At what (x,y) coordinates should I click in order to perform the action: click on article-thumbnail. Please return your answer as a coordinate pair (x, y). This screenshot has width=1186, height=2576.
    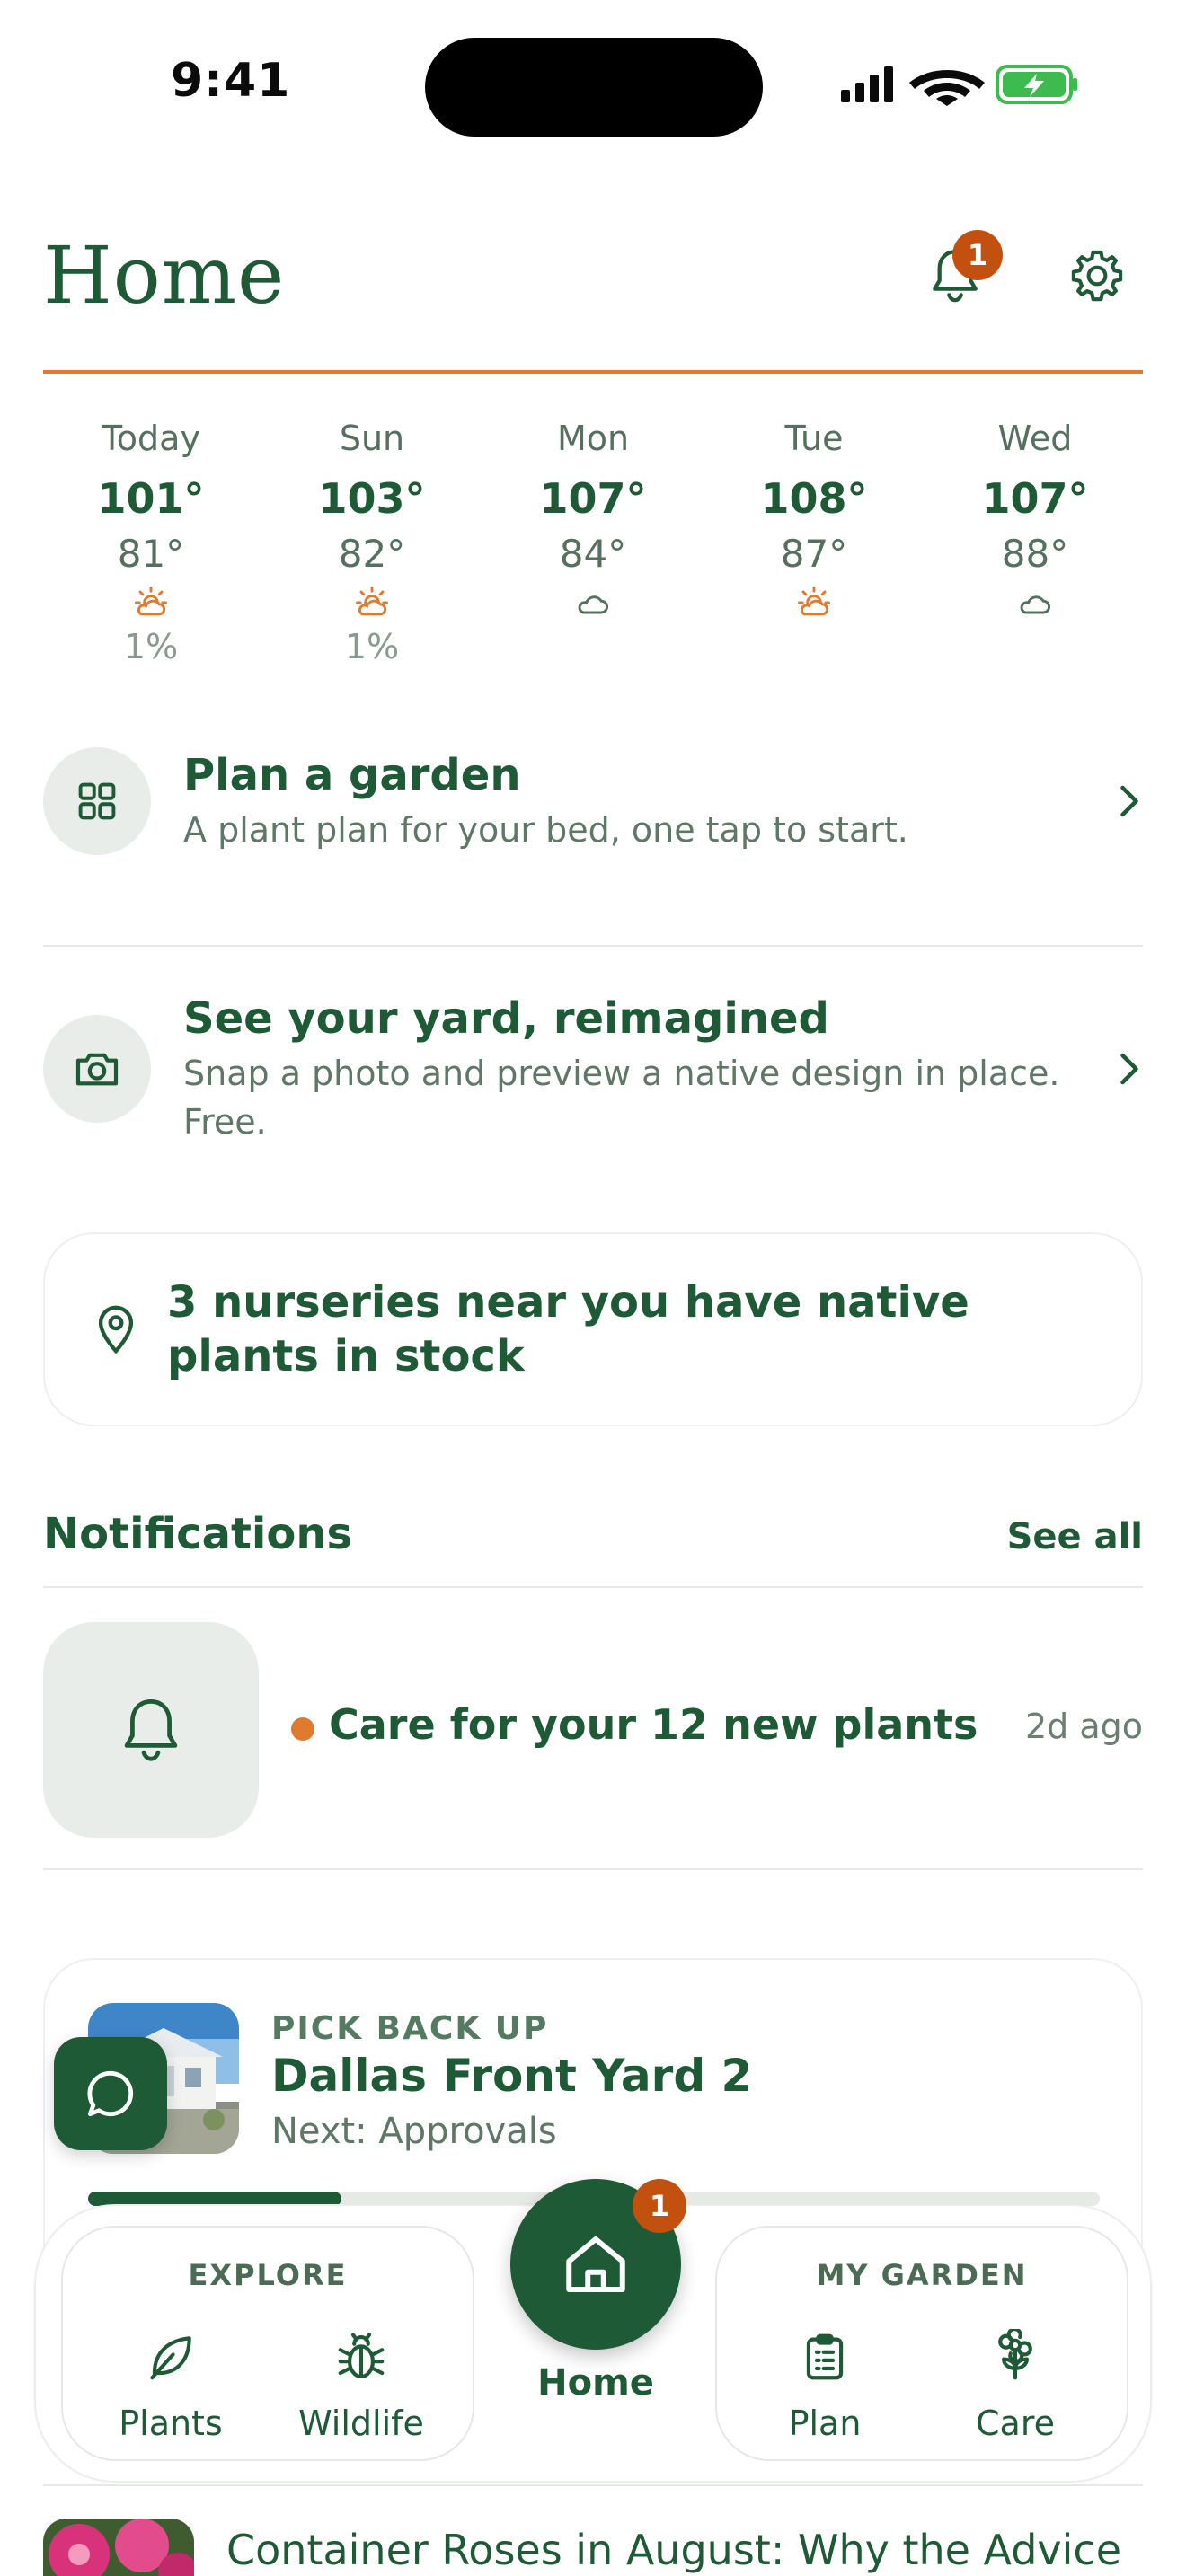
    Looking at the image, I should click on (118, 2547).